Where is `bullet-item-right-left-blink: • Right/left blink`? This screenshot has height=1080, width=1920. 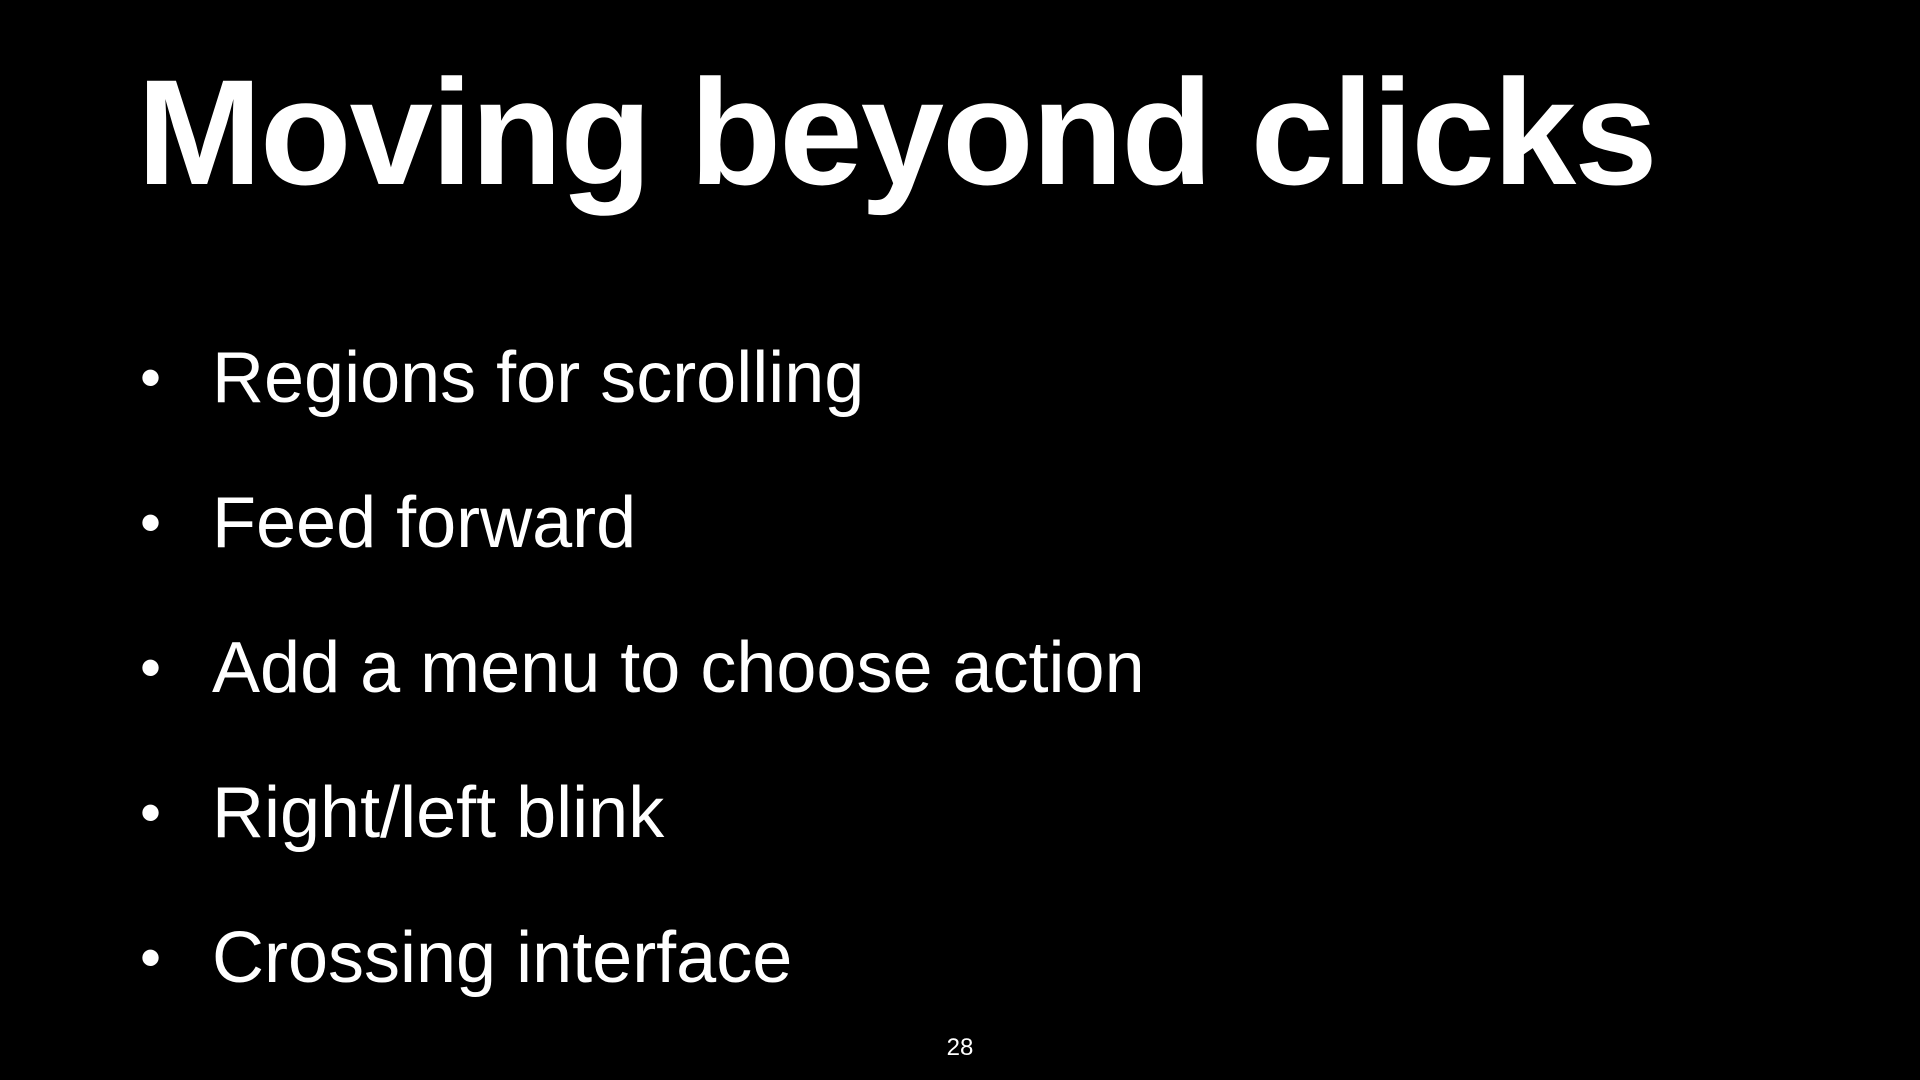
bullet-item-right-left-blink: • Right/left blink is located at coordinates (642, 812).